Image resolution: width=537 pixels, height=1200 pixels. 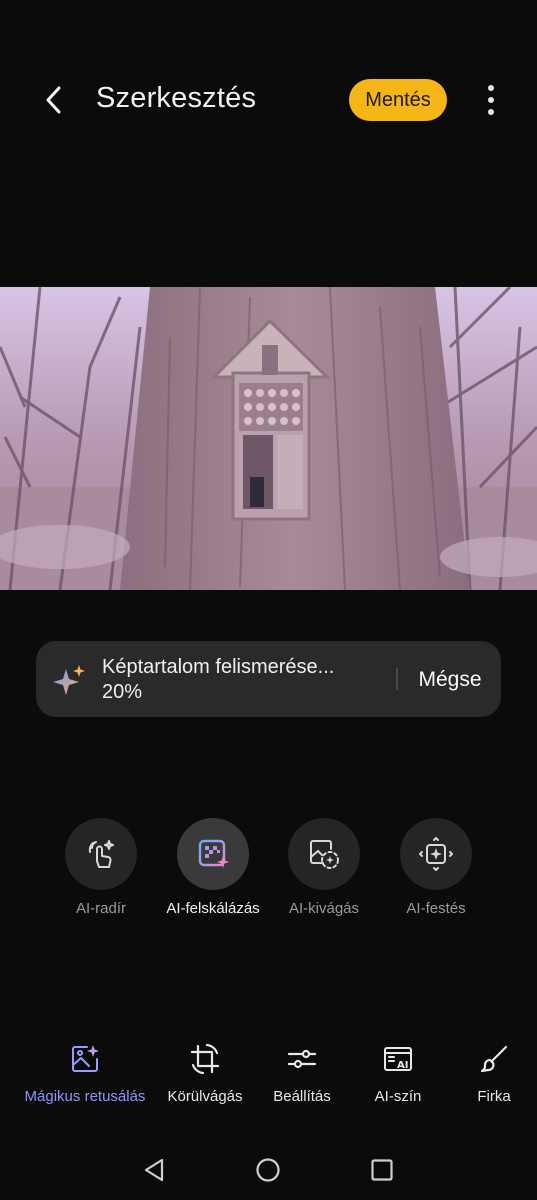 What do you see at coordinates (324, 908) in the screenshot?
I see `tool-label: AI-kivágás` at bounding box center [324, 908].